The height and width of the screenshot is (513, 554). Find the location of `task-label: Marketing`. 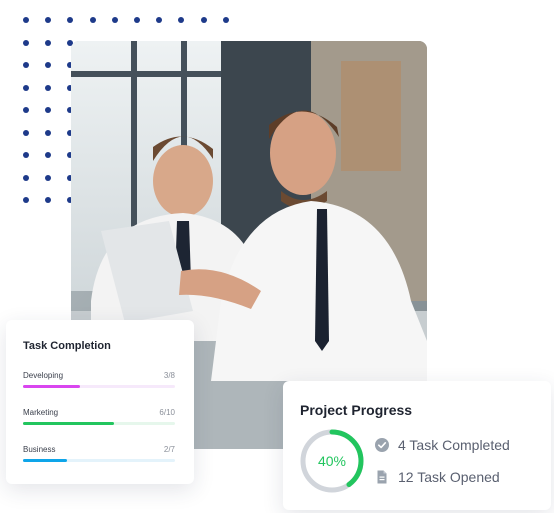

task-label: Marketing is located at coordinates (41, 412).